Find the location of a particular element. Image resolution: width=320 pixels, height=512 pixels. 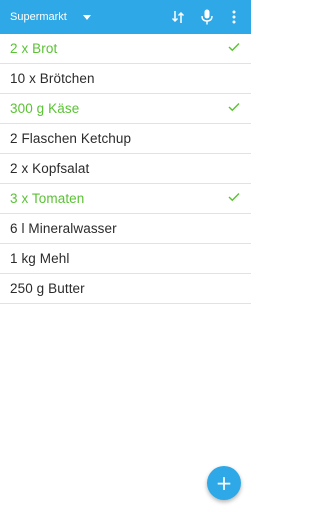

item-label: 250 g Butter is located at coordinates (47, 288).